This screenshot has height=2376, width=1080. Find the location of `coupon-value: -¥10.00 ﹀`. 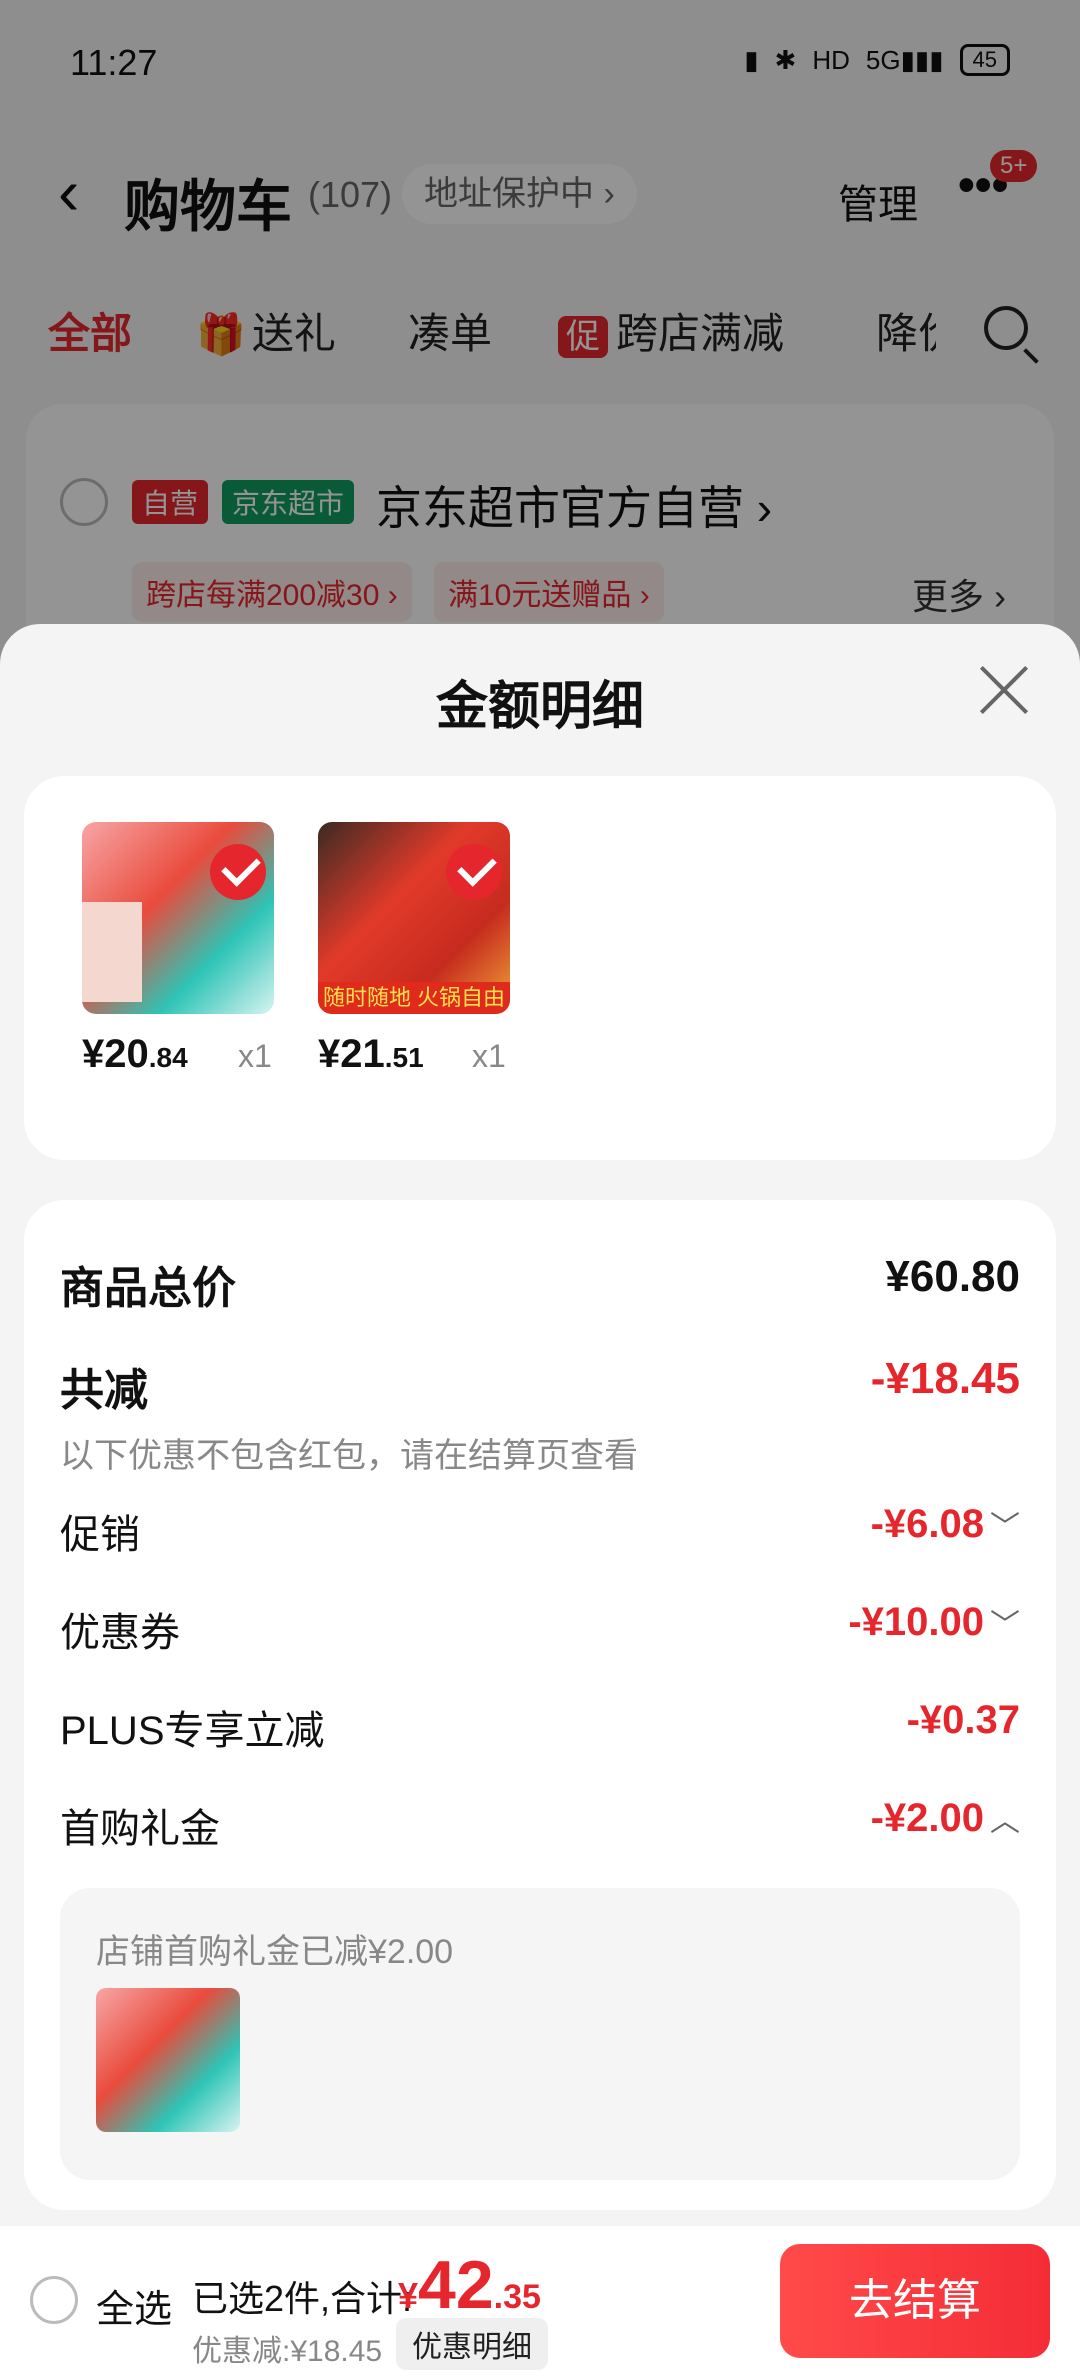

coupon-value: -¥10.00 ﹀ is located at coordinates (934, 1622).